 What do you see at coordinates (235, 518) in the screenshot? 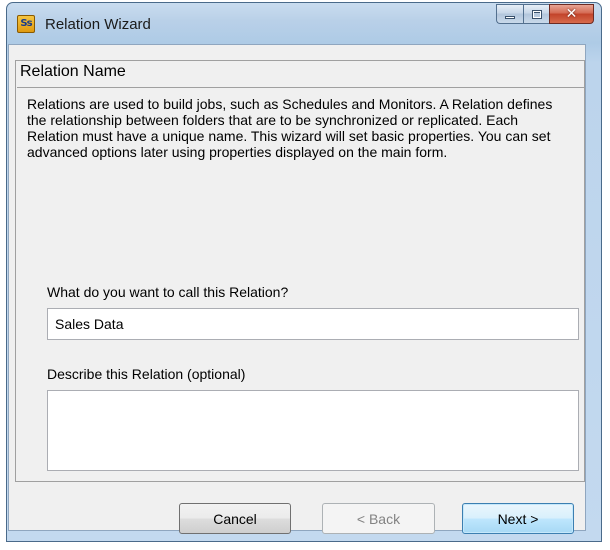
I see `cancel-button: Cancel` at bounding box center [235, 518].